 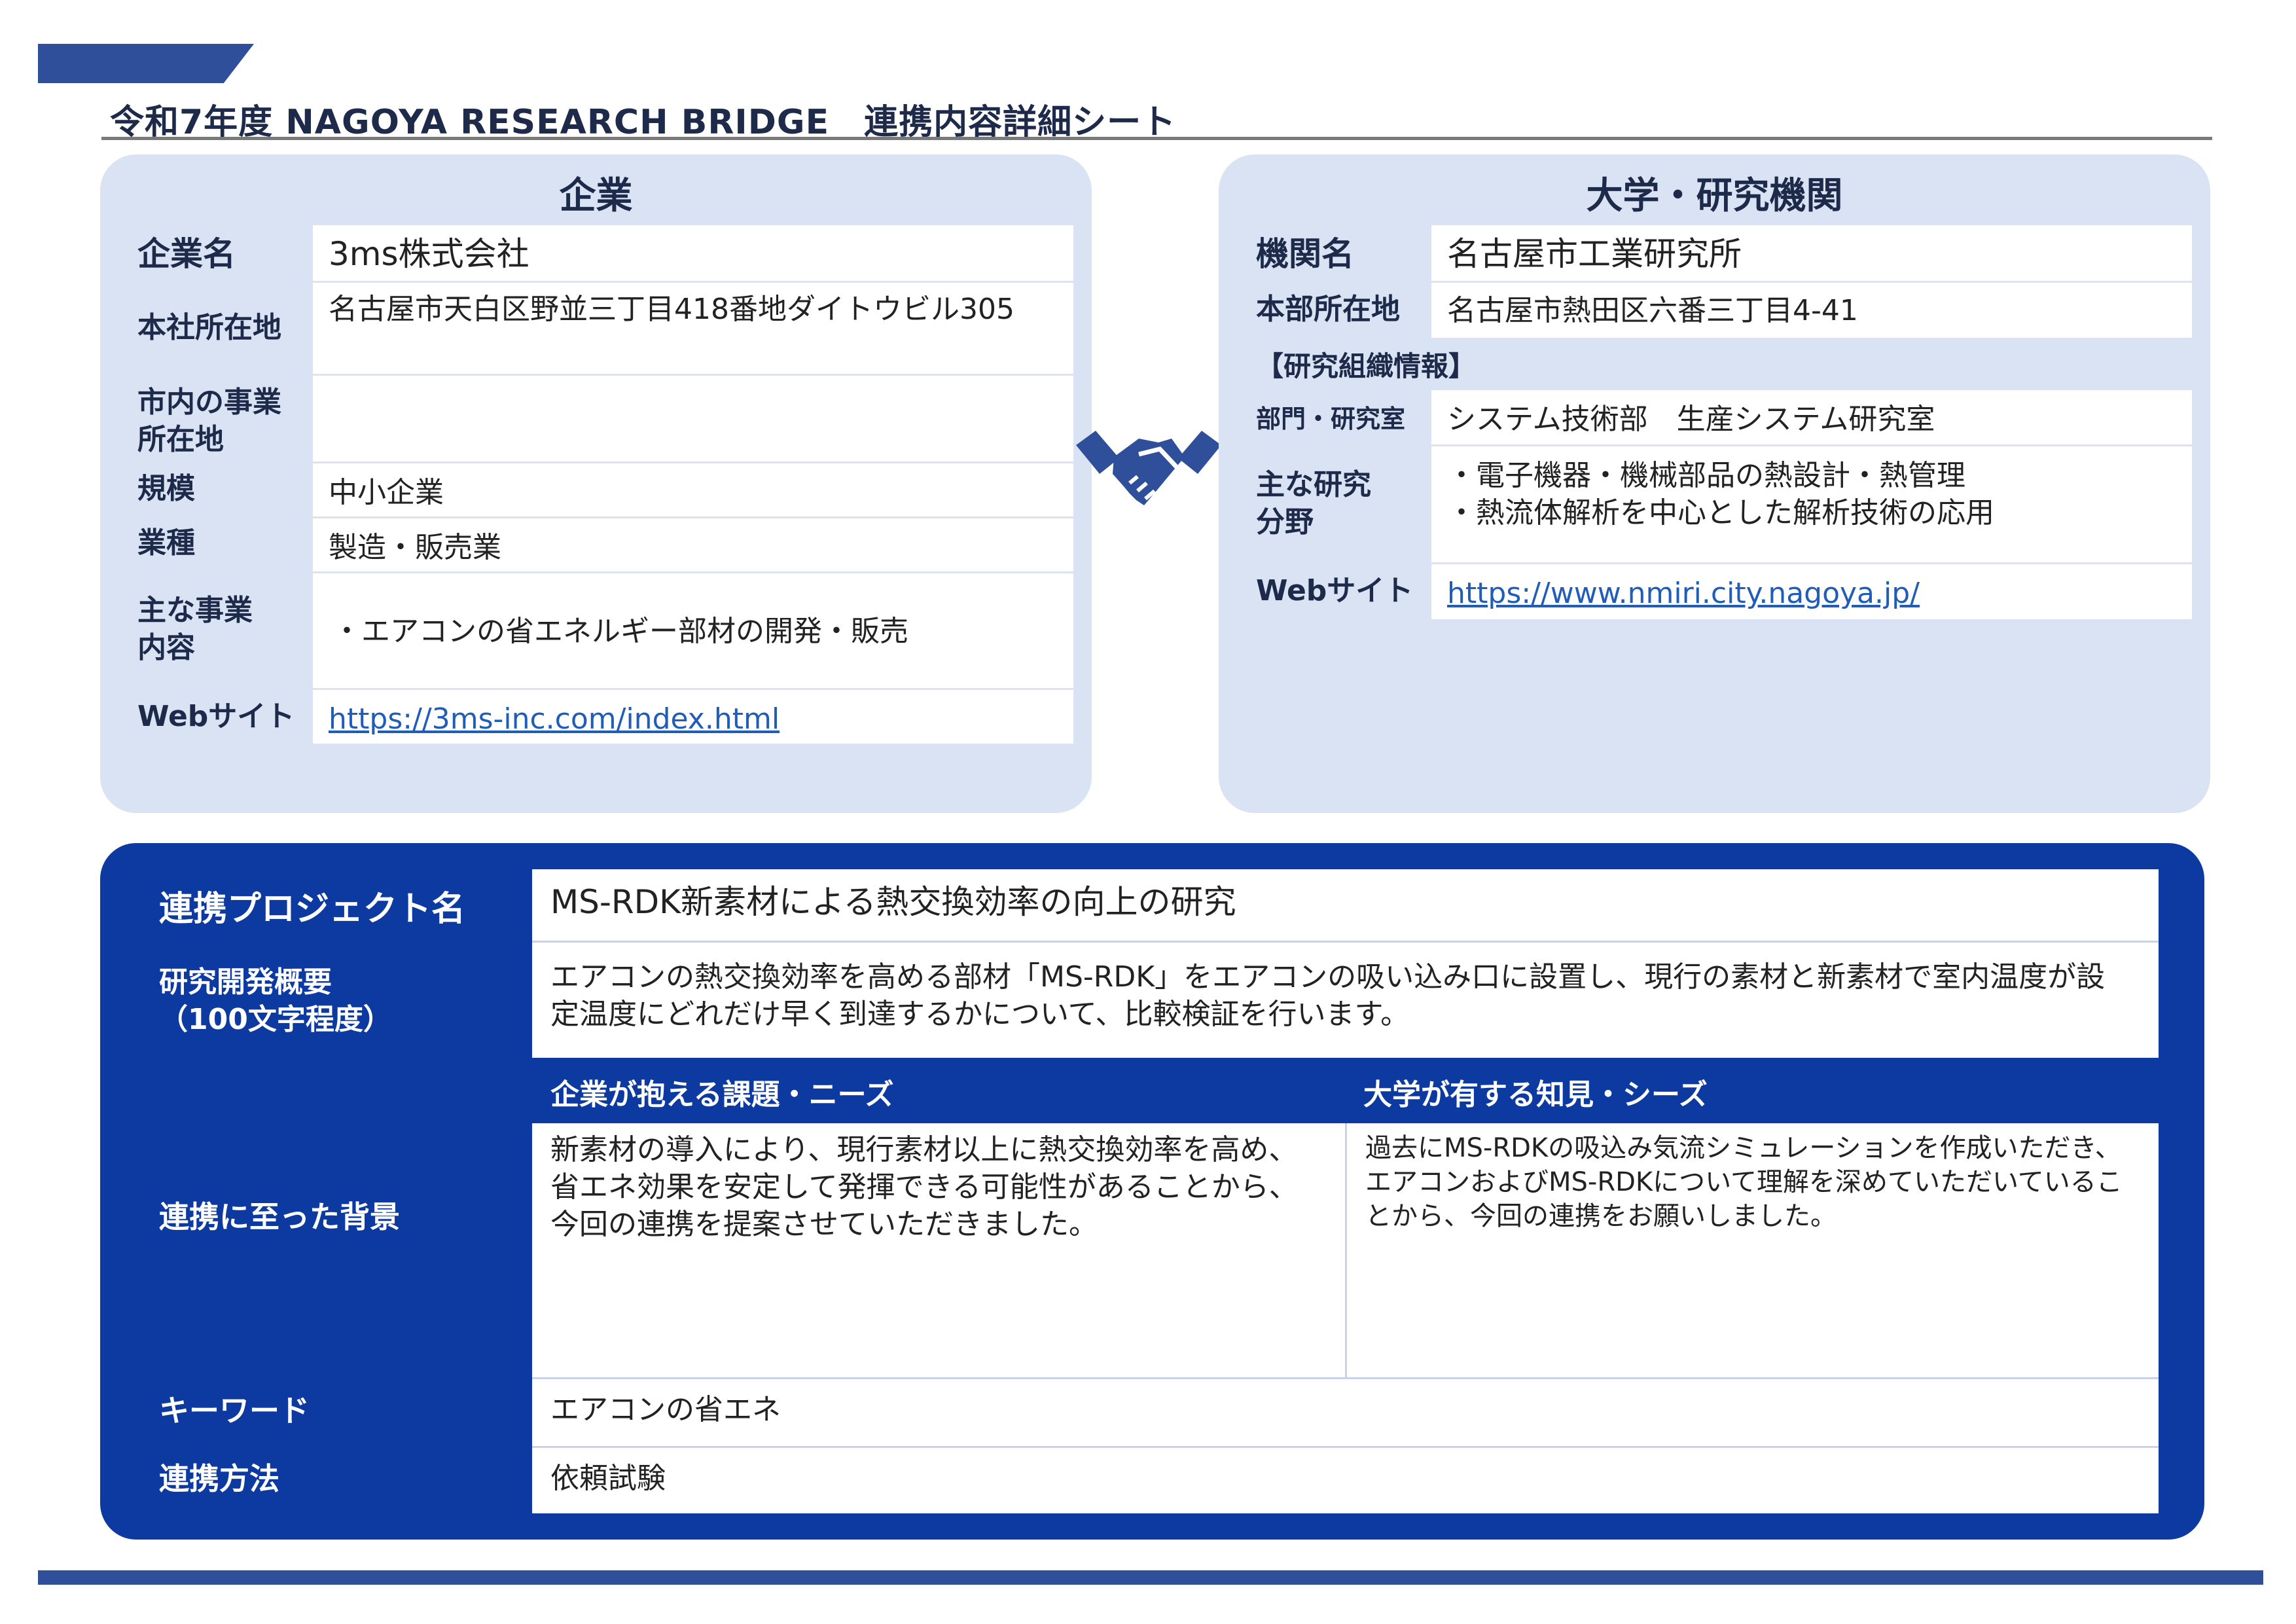 I want to click on institution-name-label: 機関名, so click(x=1305, y=254).